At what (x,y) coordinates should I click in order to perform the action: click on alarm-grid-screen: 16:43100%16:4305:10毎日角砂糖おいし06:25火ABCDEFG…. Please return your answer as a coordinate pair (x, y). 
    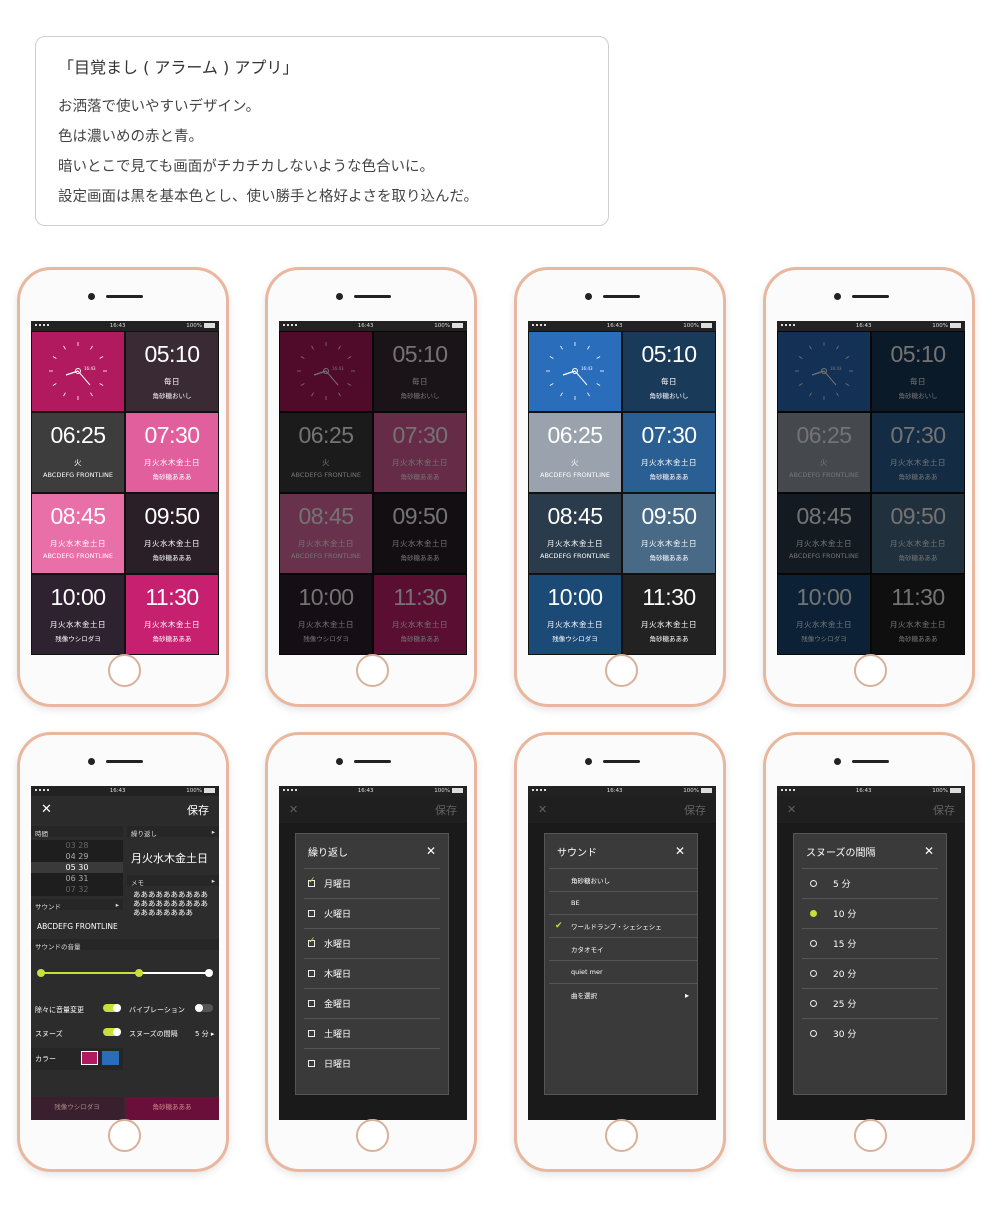
    Looking at the image, I should click on (373, 488).